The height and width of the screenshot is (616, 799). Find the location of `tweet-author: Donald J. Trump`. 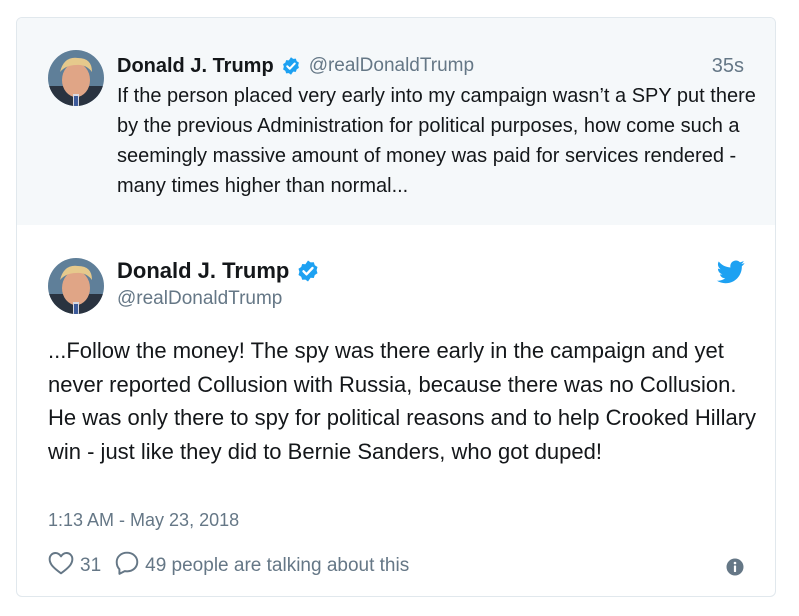

tweet-author: Donald J. Trump is located at coordinates (218, 271).